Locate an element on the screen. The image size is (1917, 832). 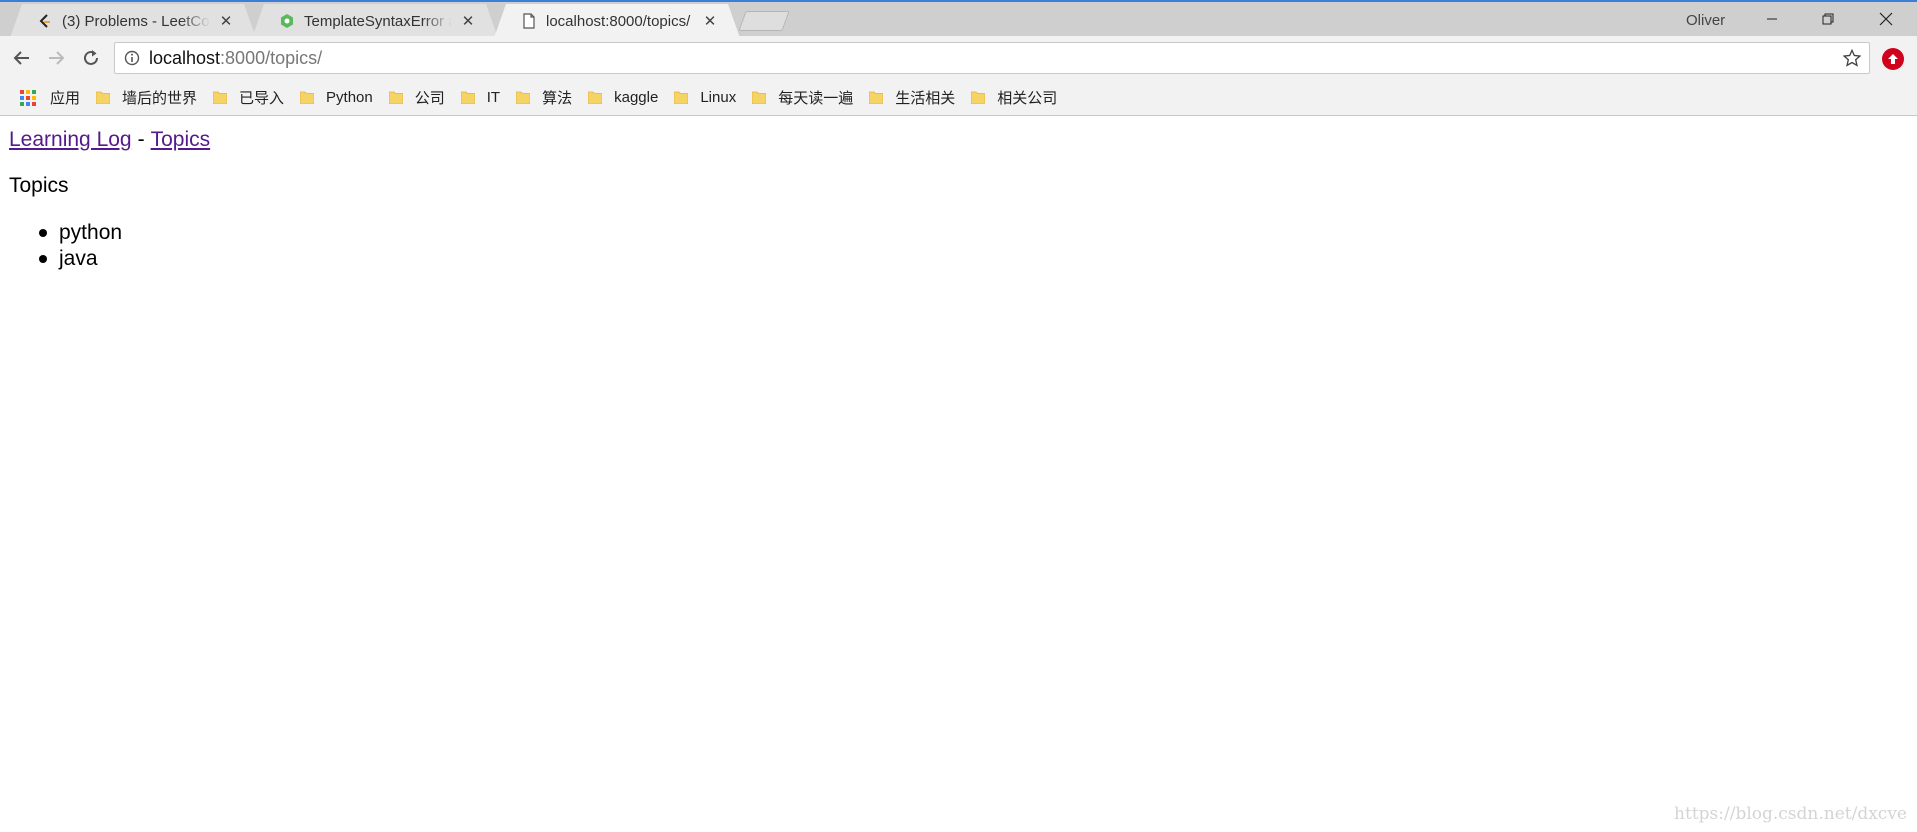
bookmark-label: 应用 is located at coordinates (65, 98).